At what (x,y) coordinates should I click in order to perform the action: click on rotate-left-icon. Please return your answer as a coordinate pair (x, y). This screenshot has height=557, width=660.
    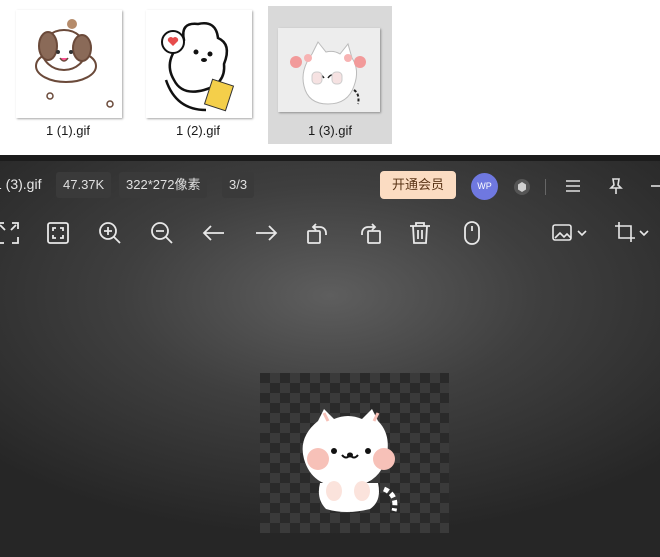
    Looking at the image, I should click on (318, 233).